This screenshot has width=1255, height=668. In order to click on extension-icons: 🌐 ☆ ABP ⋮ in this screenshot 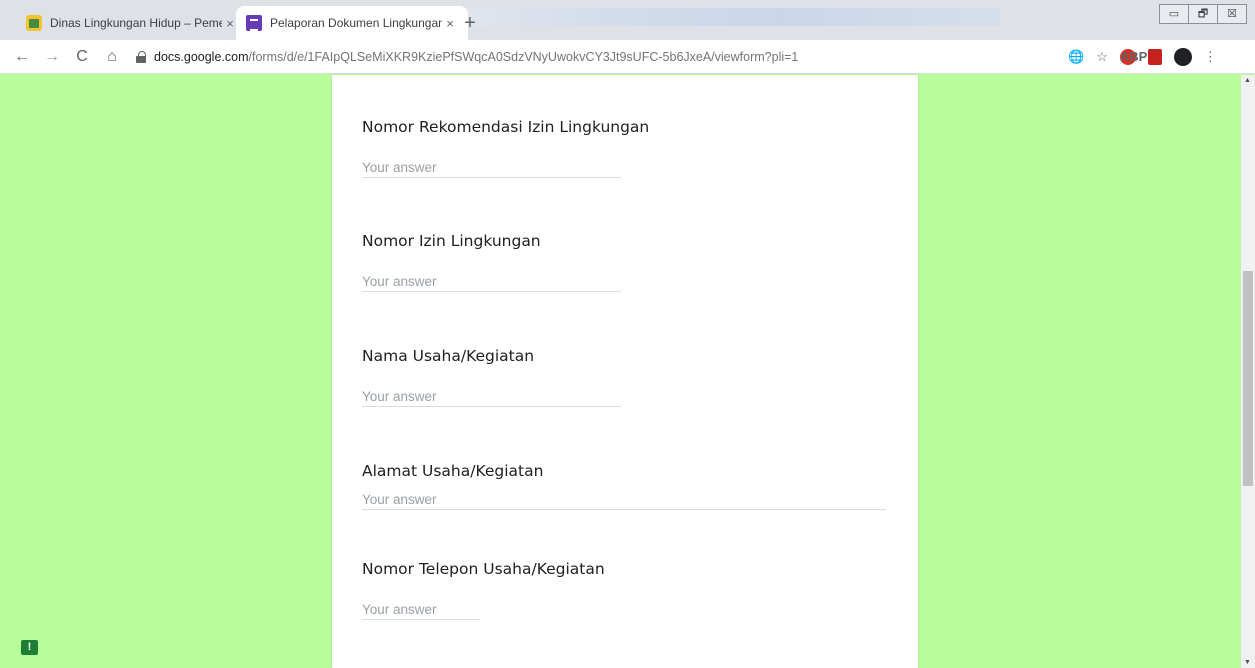, I will do `click(1142, 57)`.